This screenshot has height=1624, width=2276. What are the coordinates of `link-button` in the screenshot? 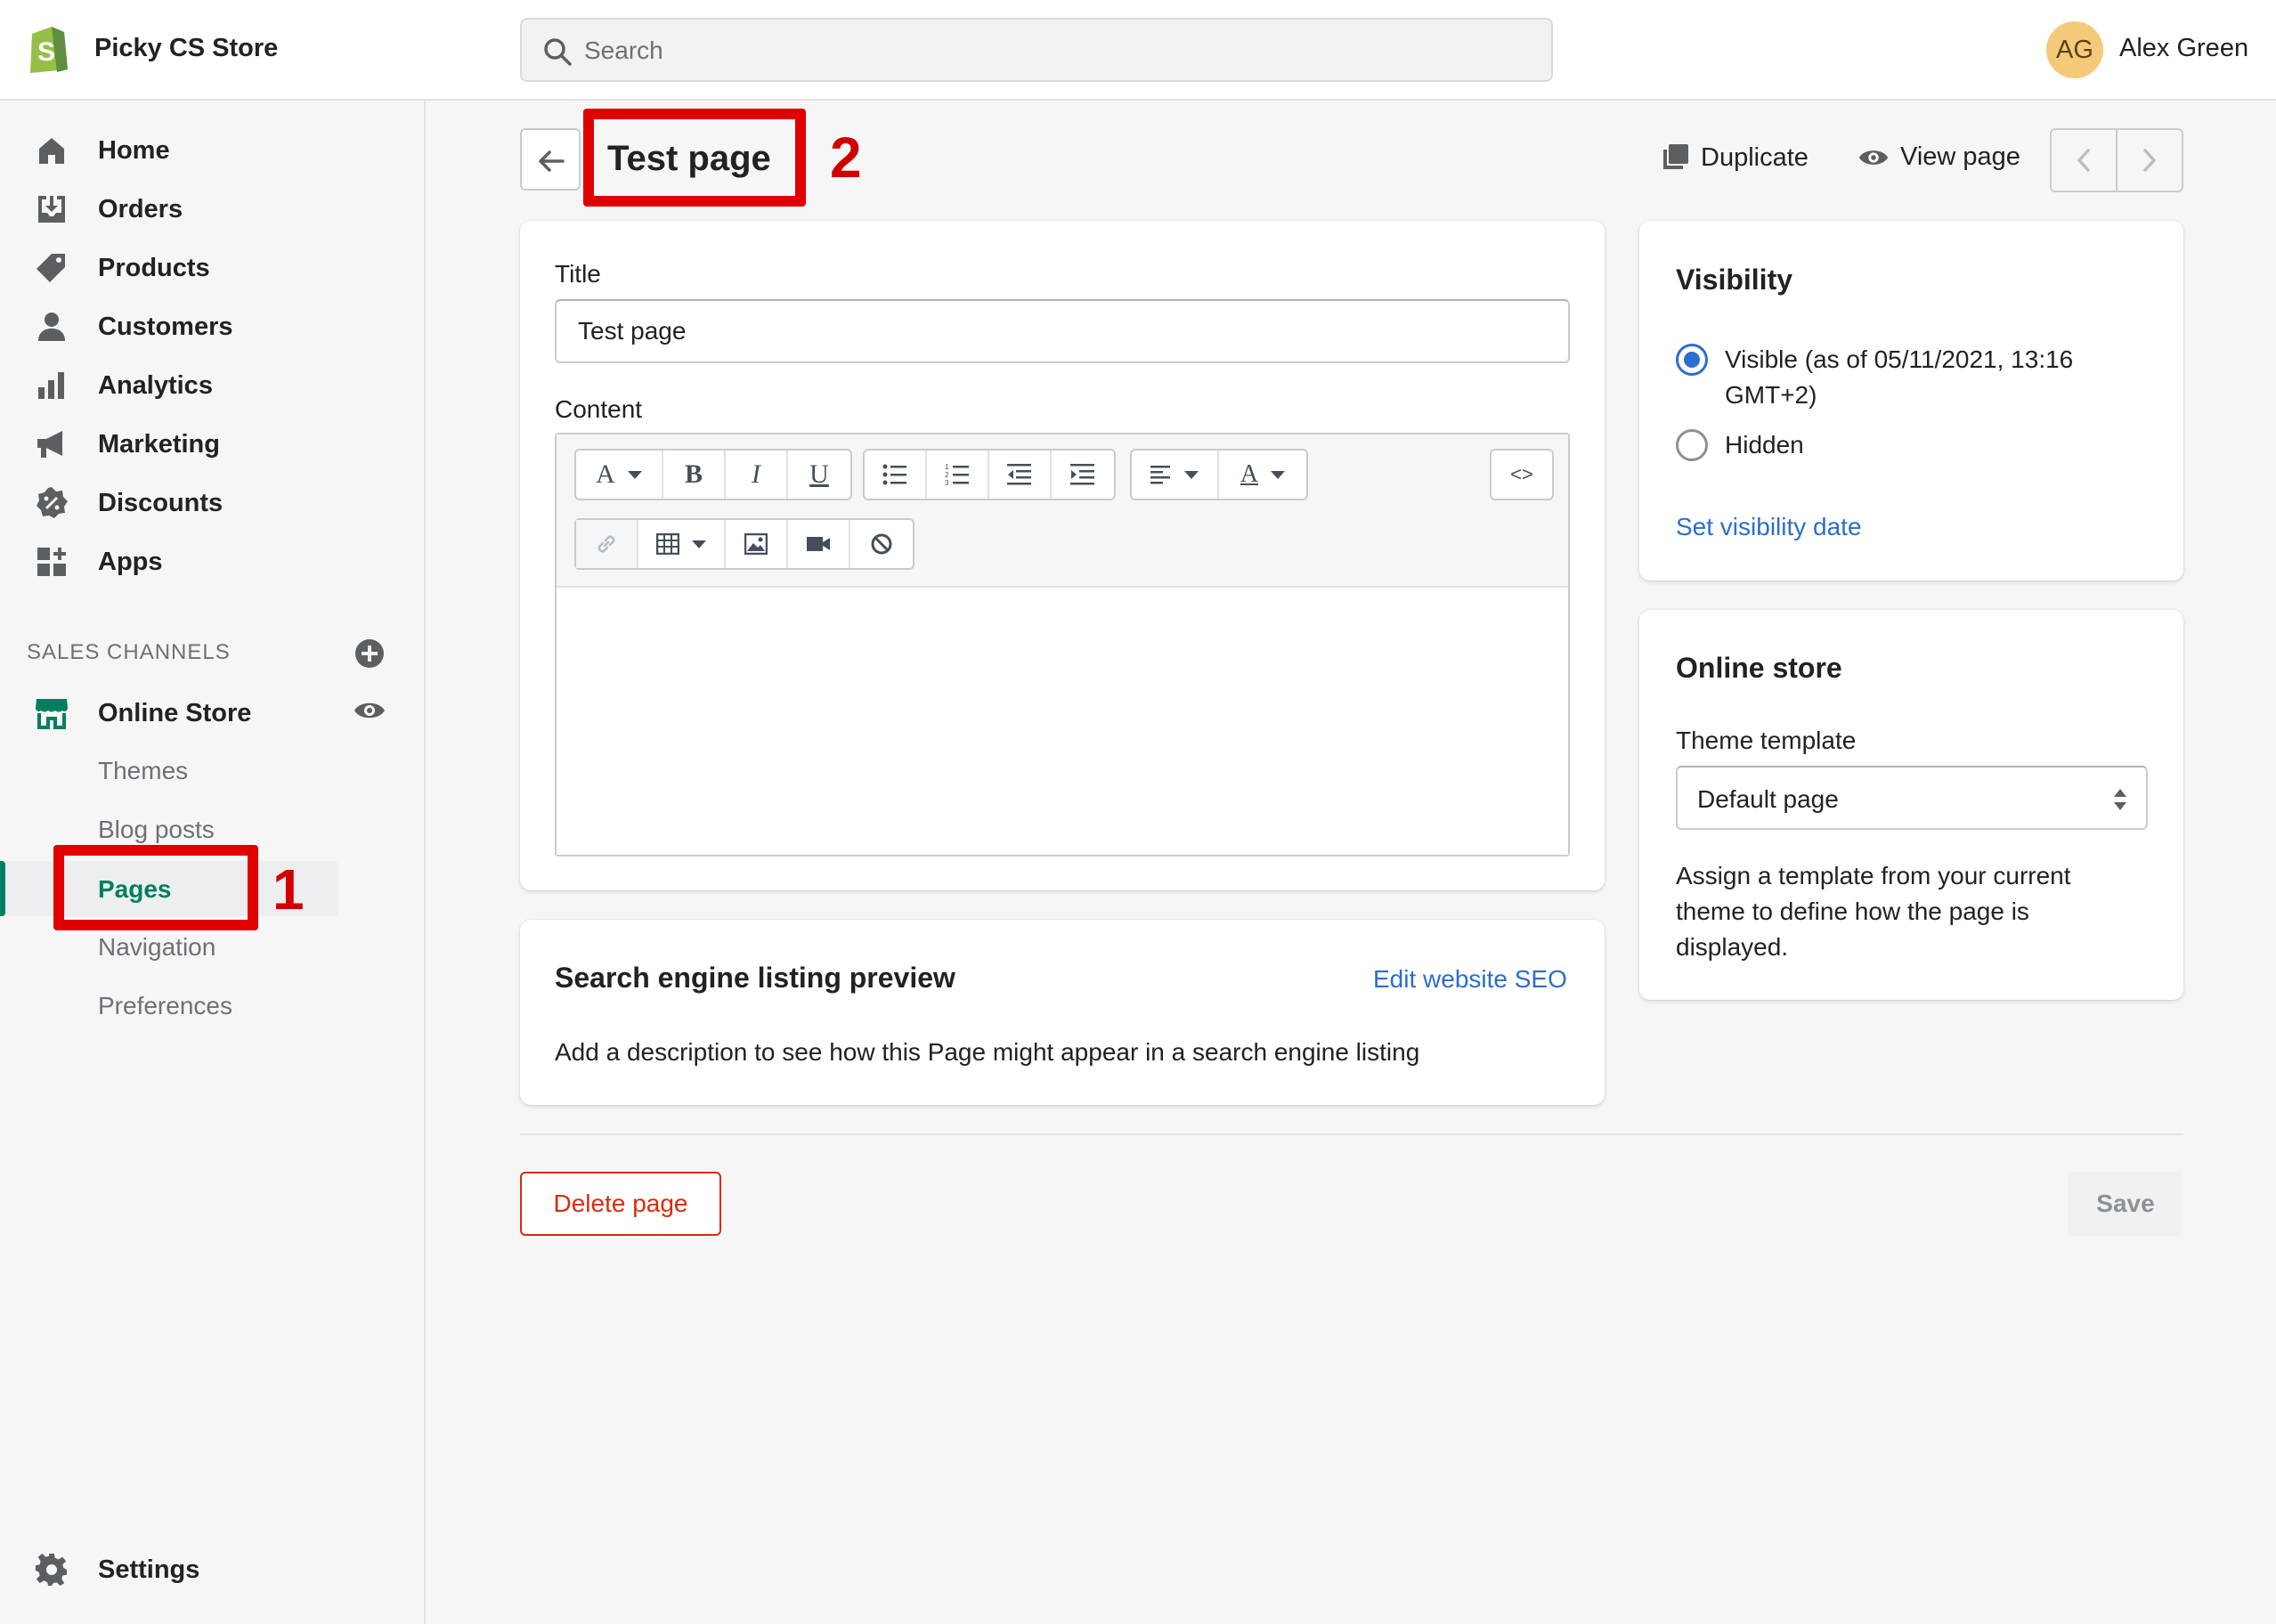 It's located at (607, 544).